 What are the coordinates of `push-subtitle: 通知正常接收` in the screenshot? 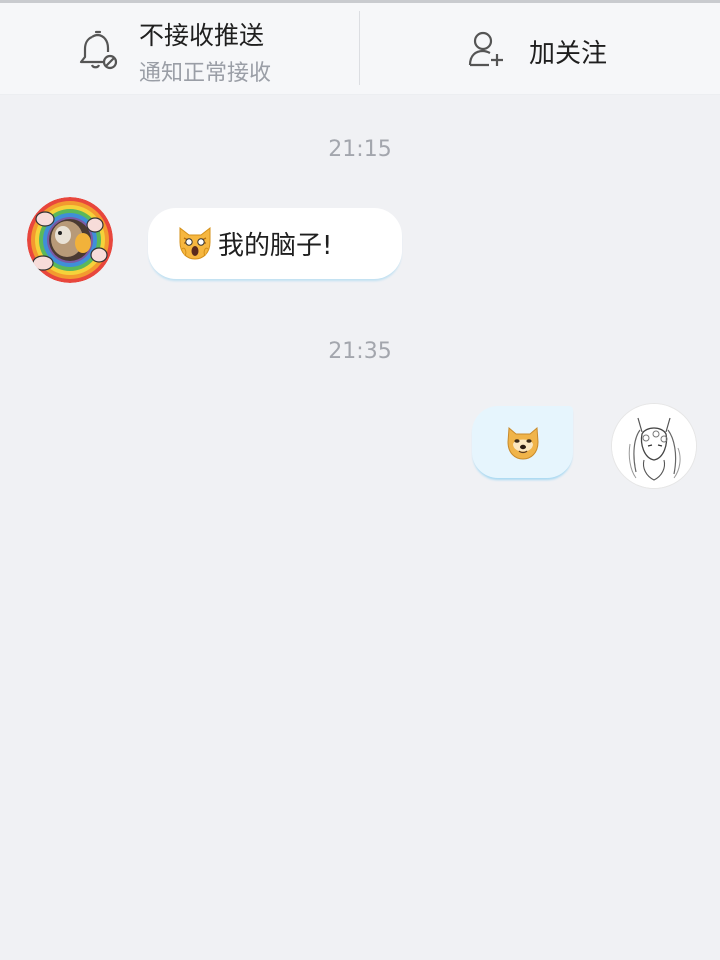 It's located at (205, 73).